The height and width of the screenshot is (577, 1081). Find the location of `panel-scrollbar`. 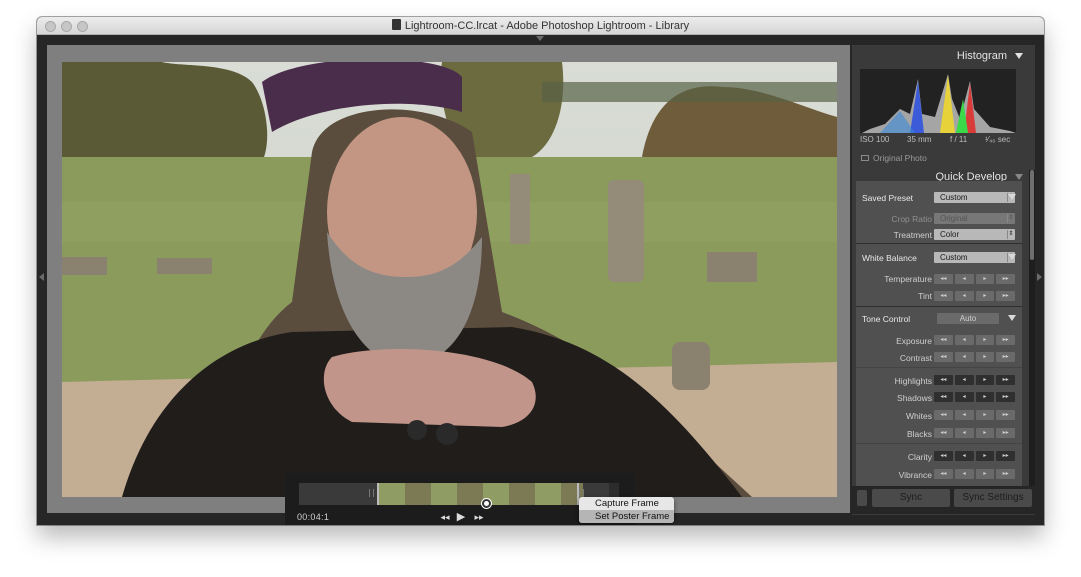

panel-scrollbar is located at coordinates (1032, 334).